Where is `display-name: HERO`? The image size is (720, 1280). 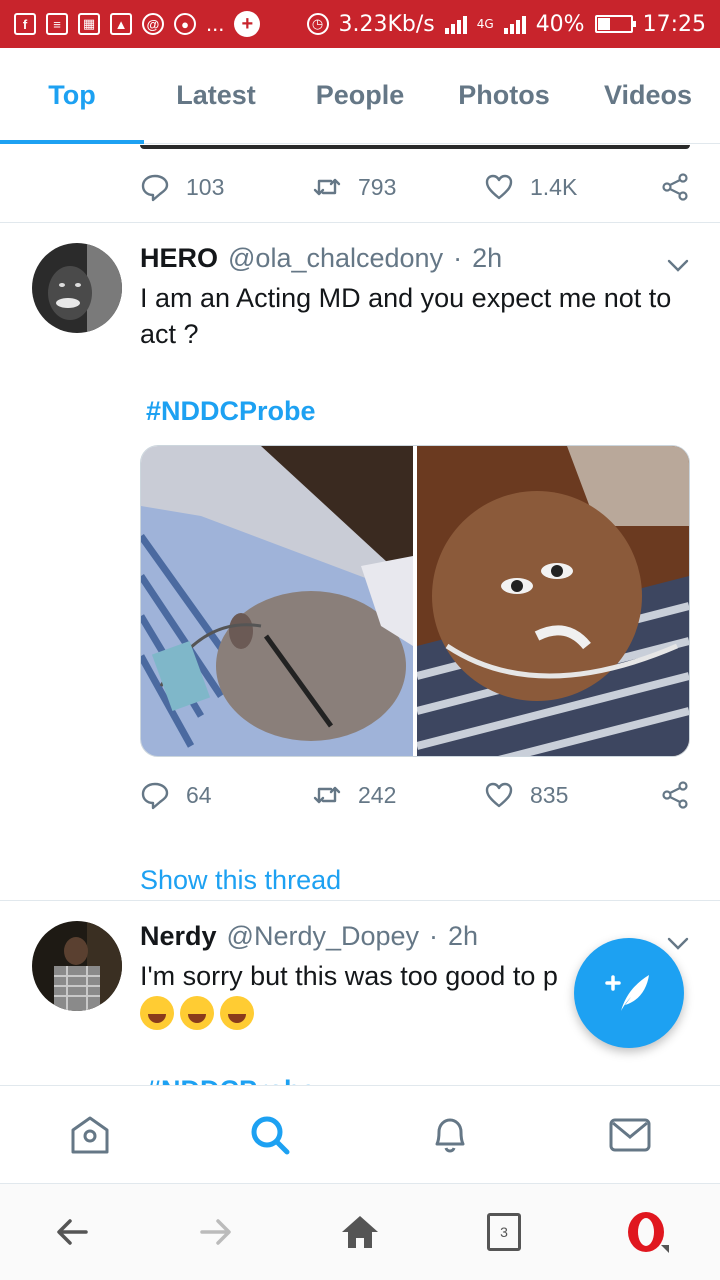
display-name: HERO is located at coordinates (179, 258).